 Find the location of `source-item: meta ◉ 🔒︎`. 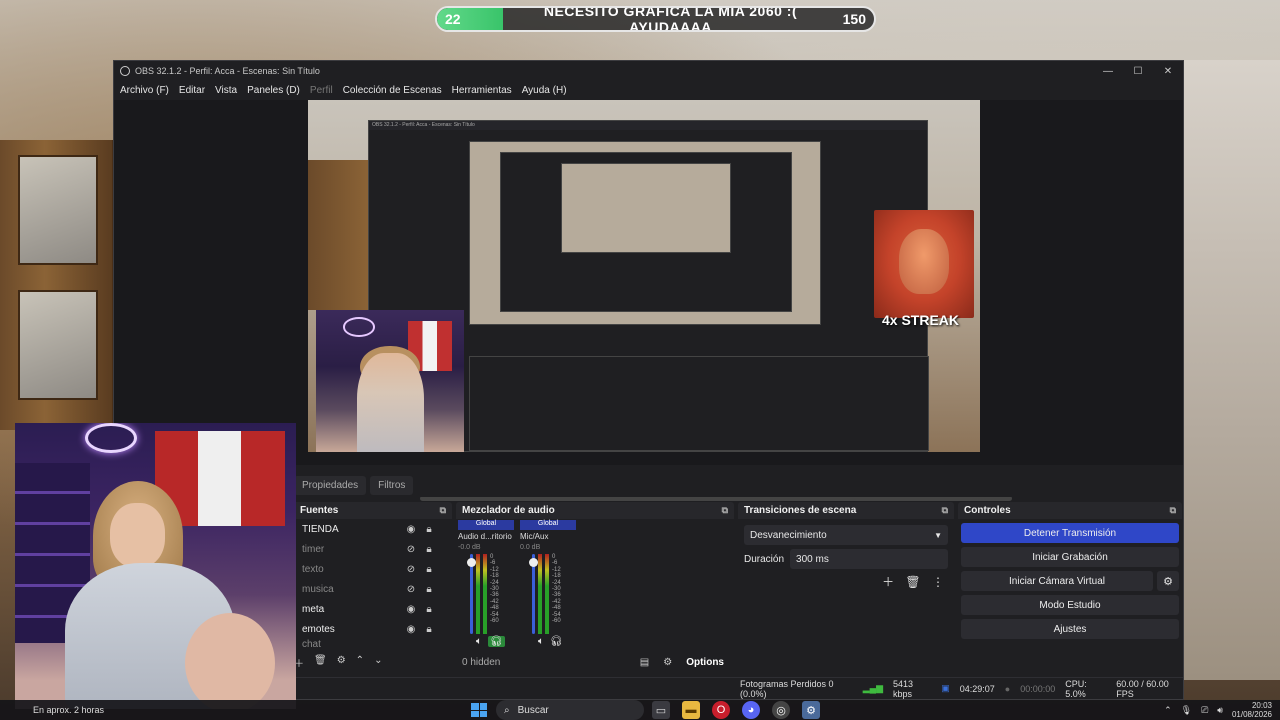

source-item: meta ◉ 🔒︎ is located at coordinates (377, 609).